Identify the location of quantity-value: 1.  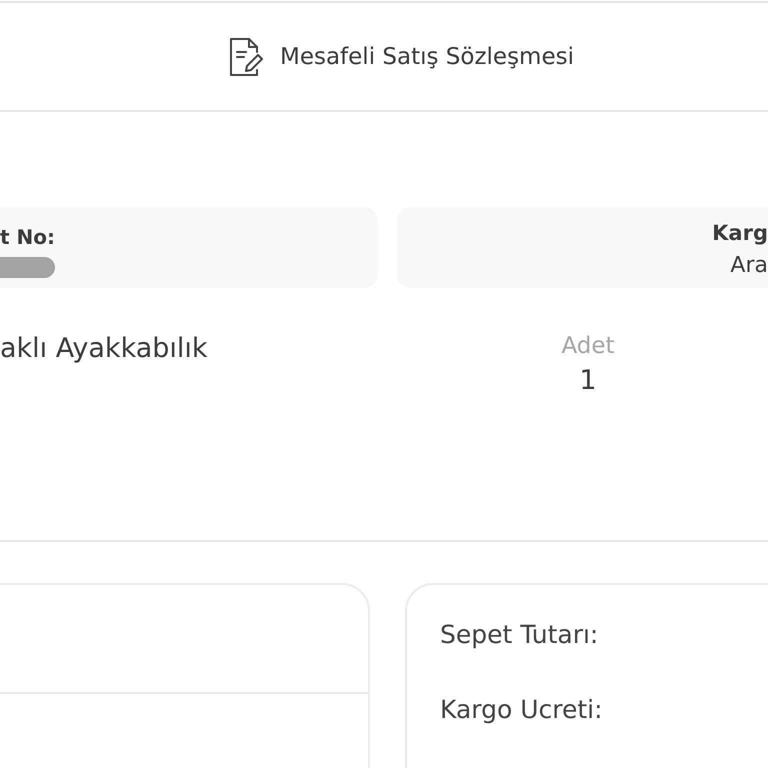
(588, 381).